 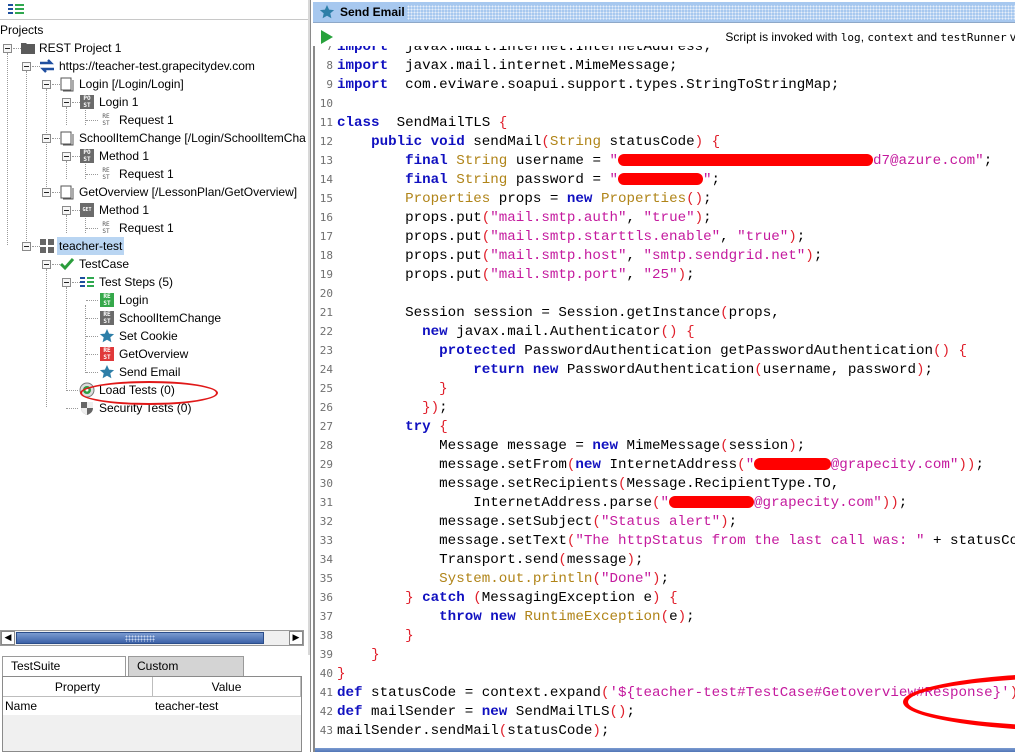 I want to click on line-number: 11, so click(x=326, y=122).